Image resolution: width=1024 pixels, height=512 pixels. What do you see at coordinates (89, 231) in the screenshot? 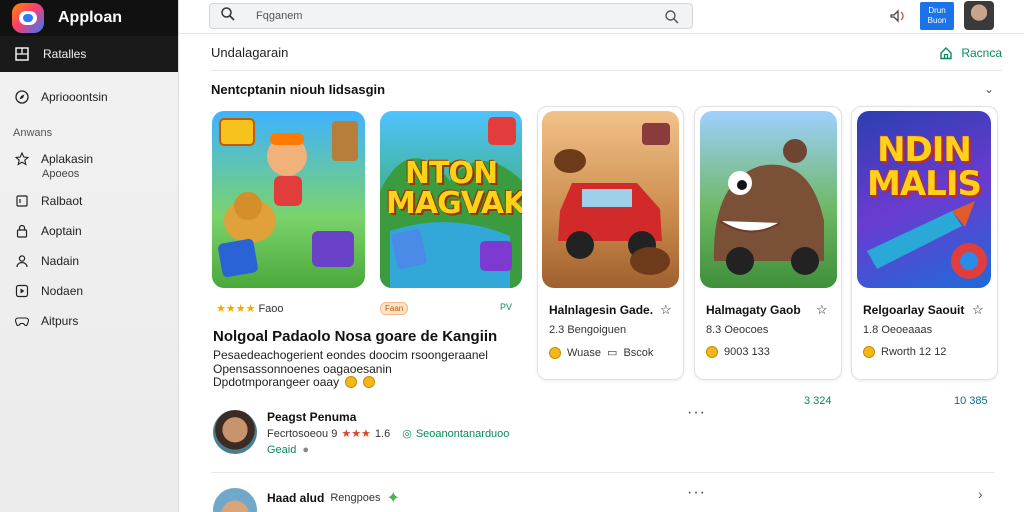
I see `sidebar-item-aoptain: Aoptain` at bounding box center [89, 231].